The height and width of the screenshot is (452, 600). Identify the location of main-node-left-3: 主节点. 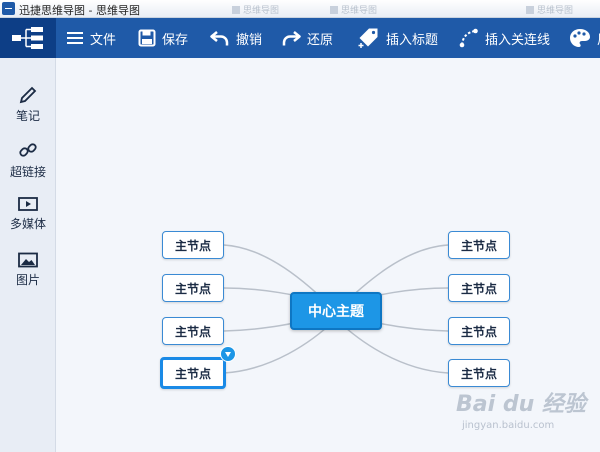
(193, 331).